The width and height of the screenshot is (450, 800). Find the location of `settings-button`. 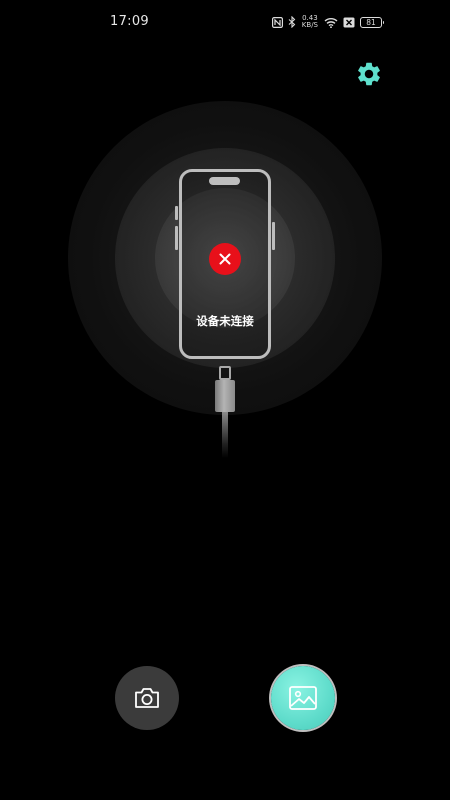

settings-button is located at coordinates (369, 74).